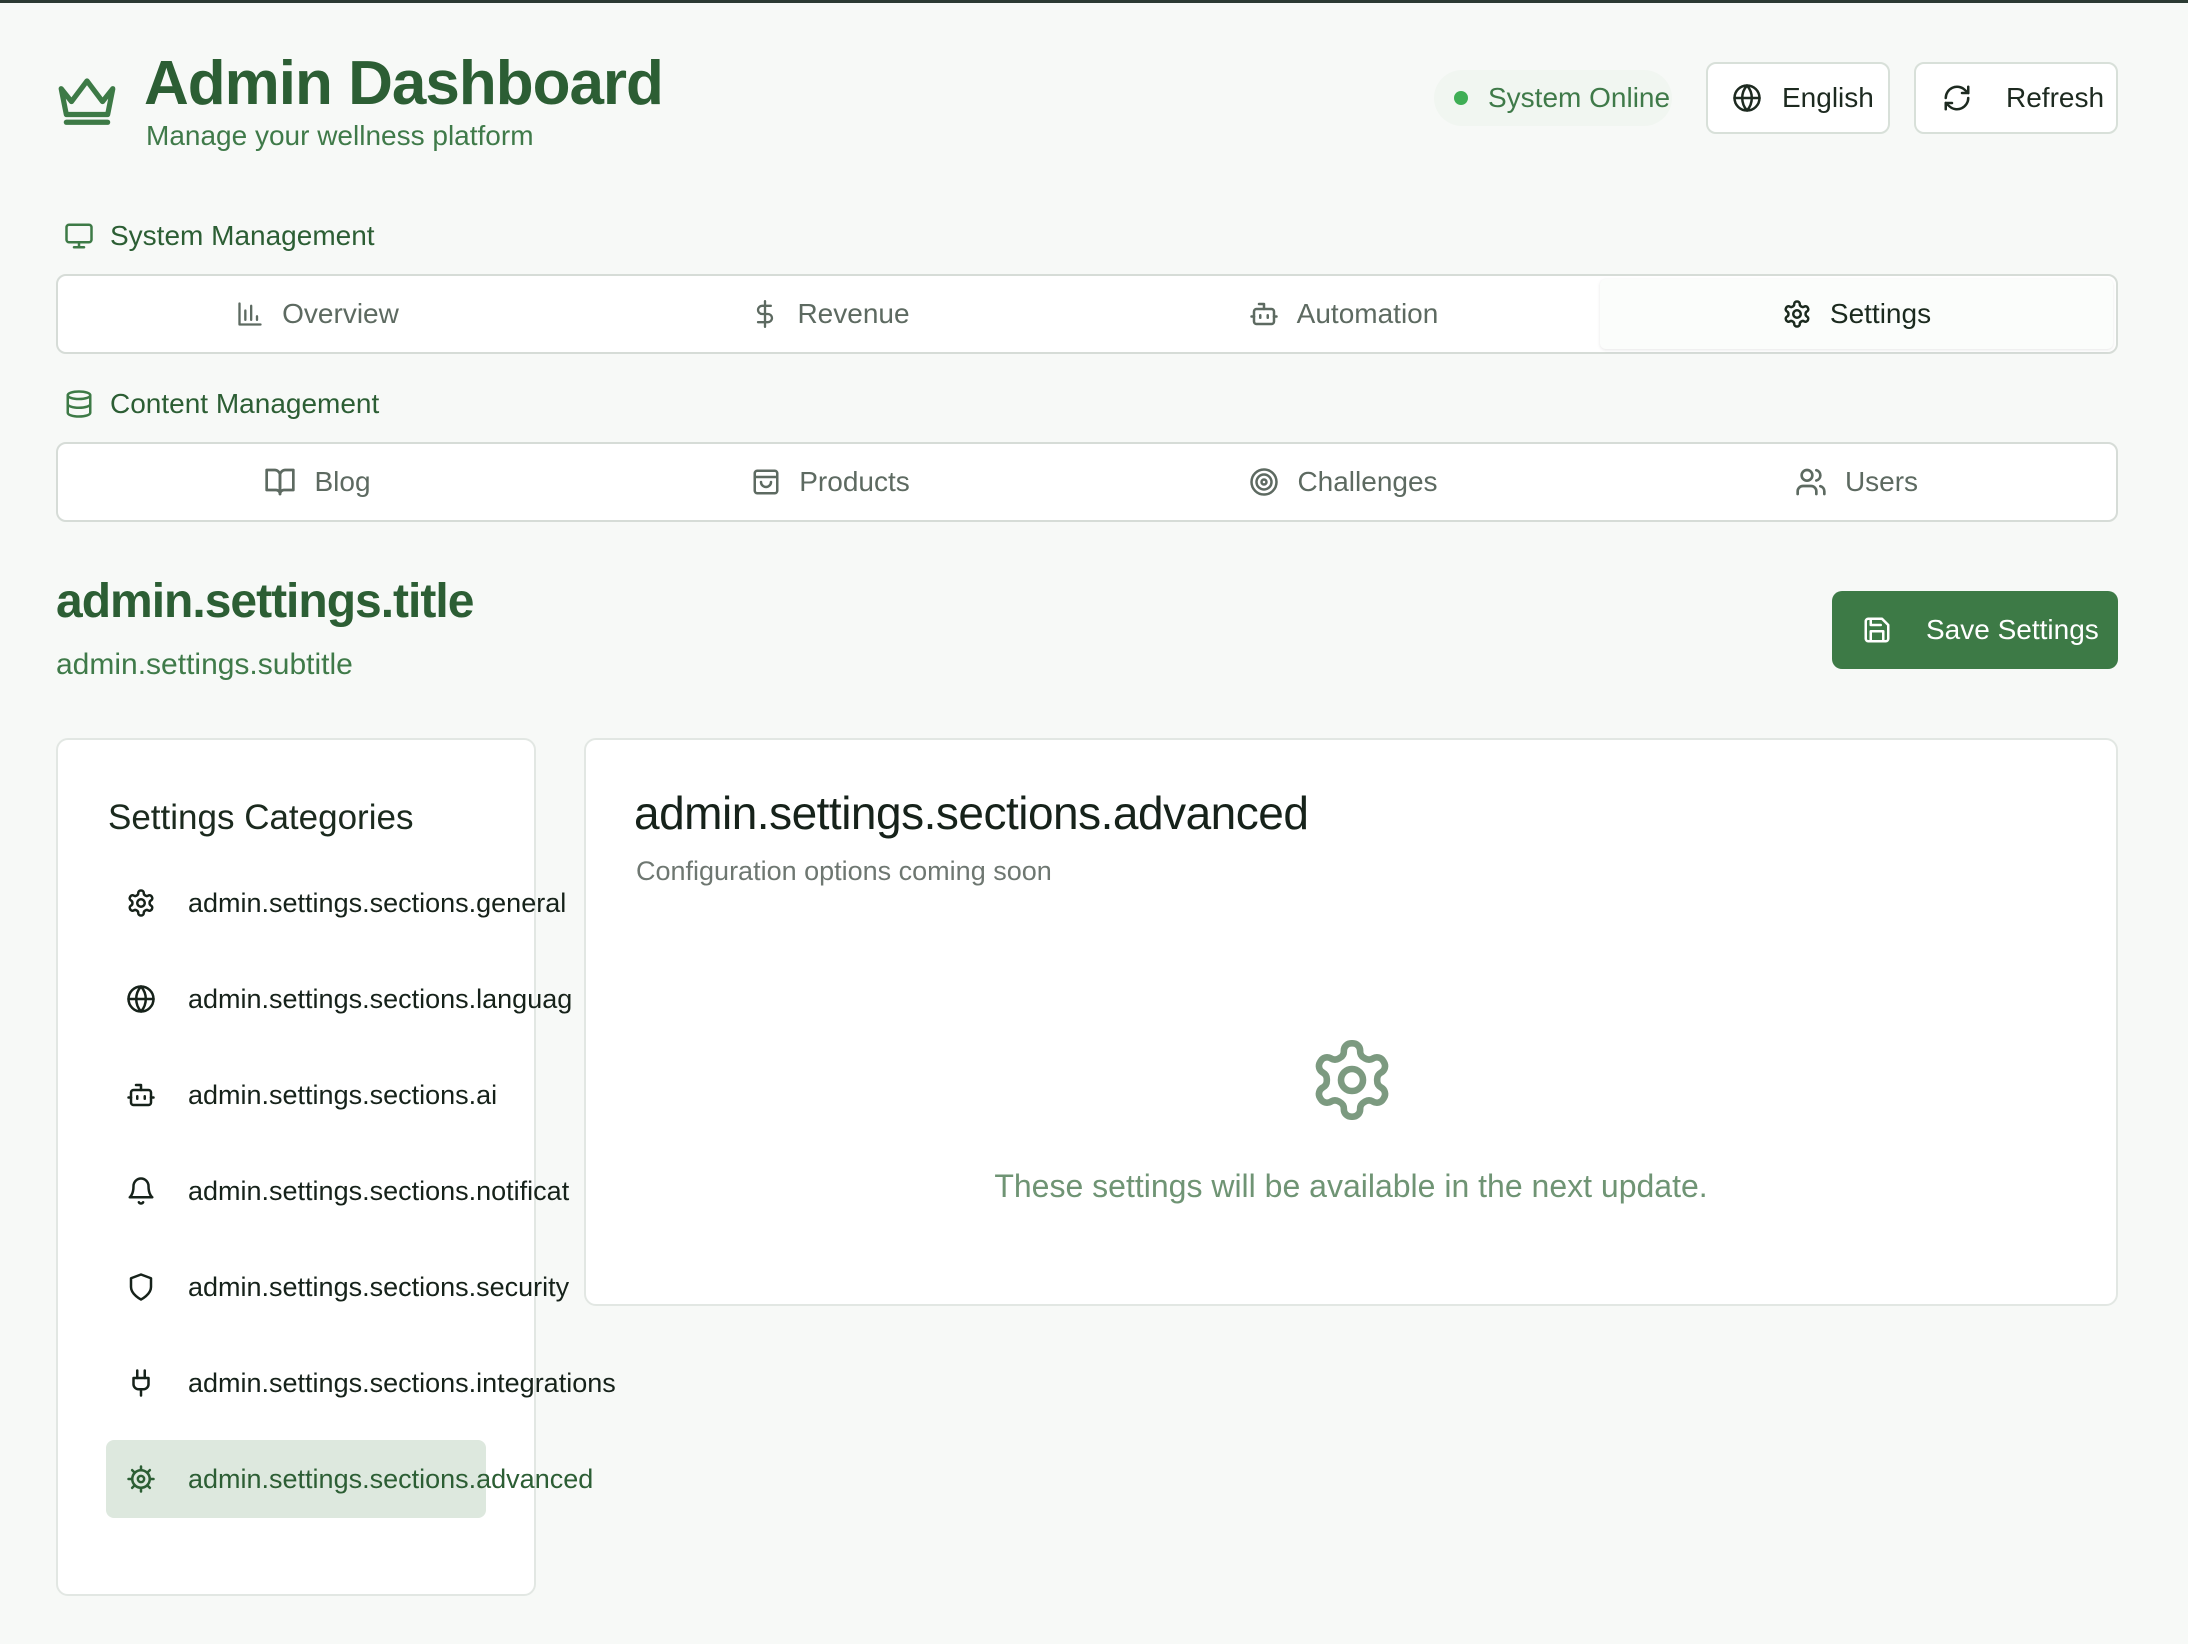 The height and width of the screenshot is (1644, 2188). What do you see at coordinates (1877, 630) in the screenshot?
I see `save-icon` at bounding box center [1877, 630].